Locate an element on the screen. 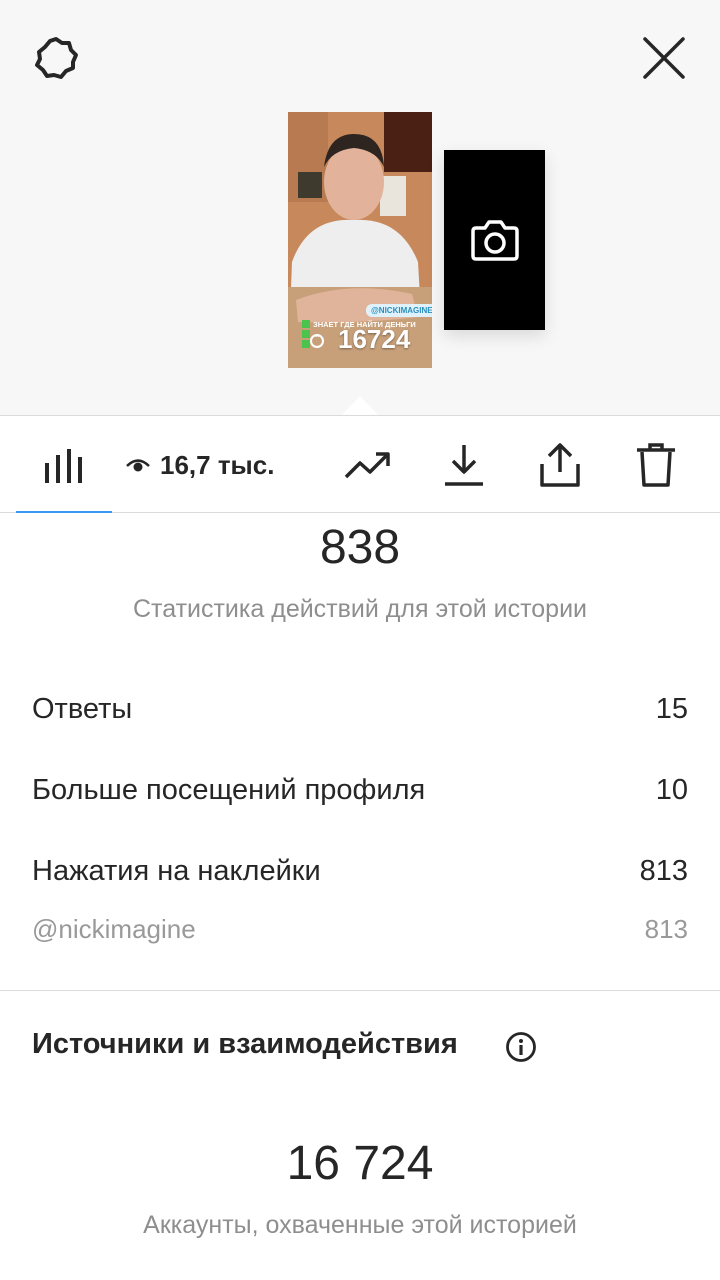  share-icon is located at coordinates (560, 465).